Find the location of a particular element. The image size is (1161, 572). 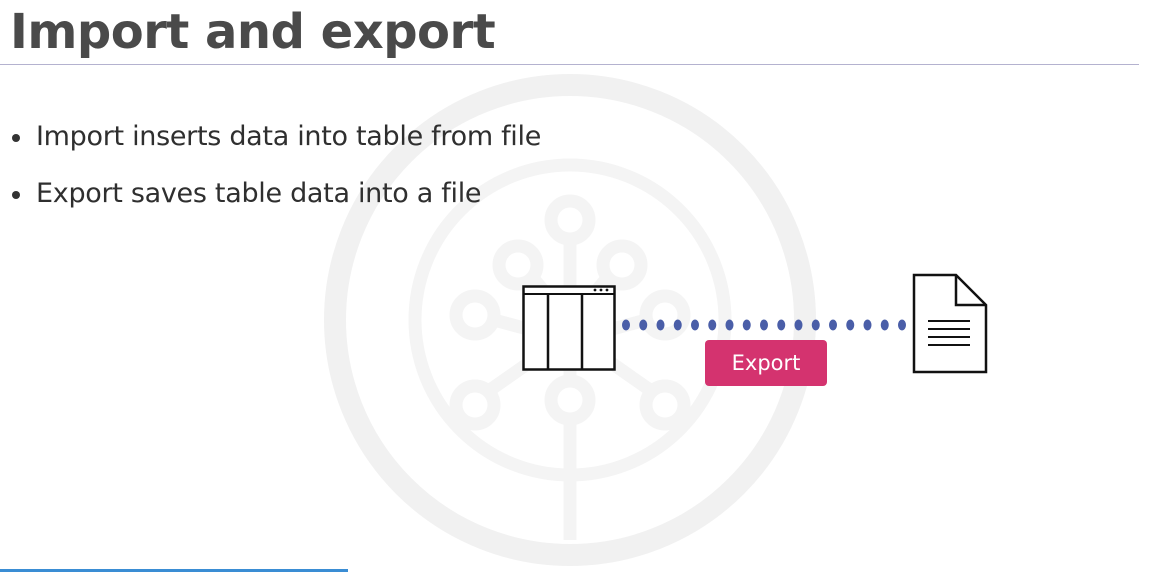

title-divider is located at coordinates (569, 64).